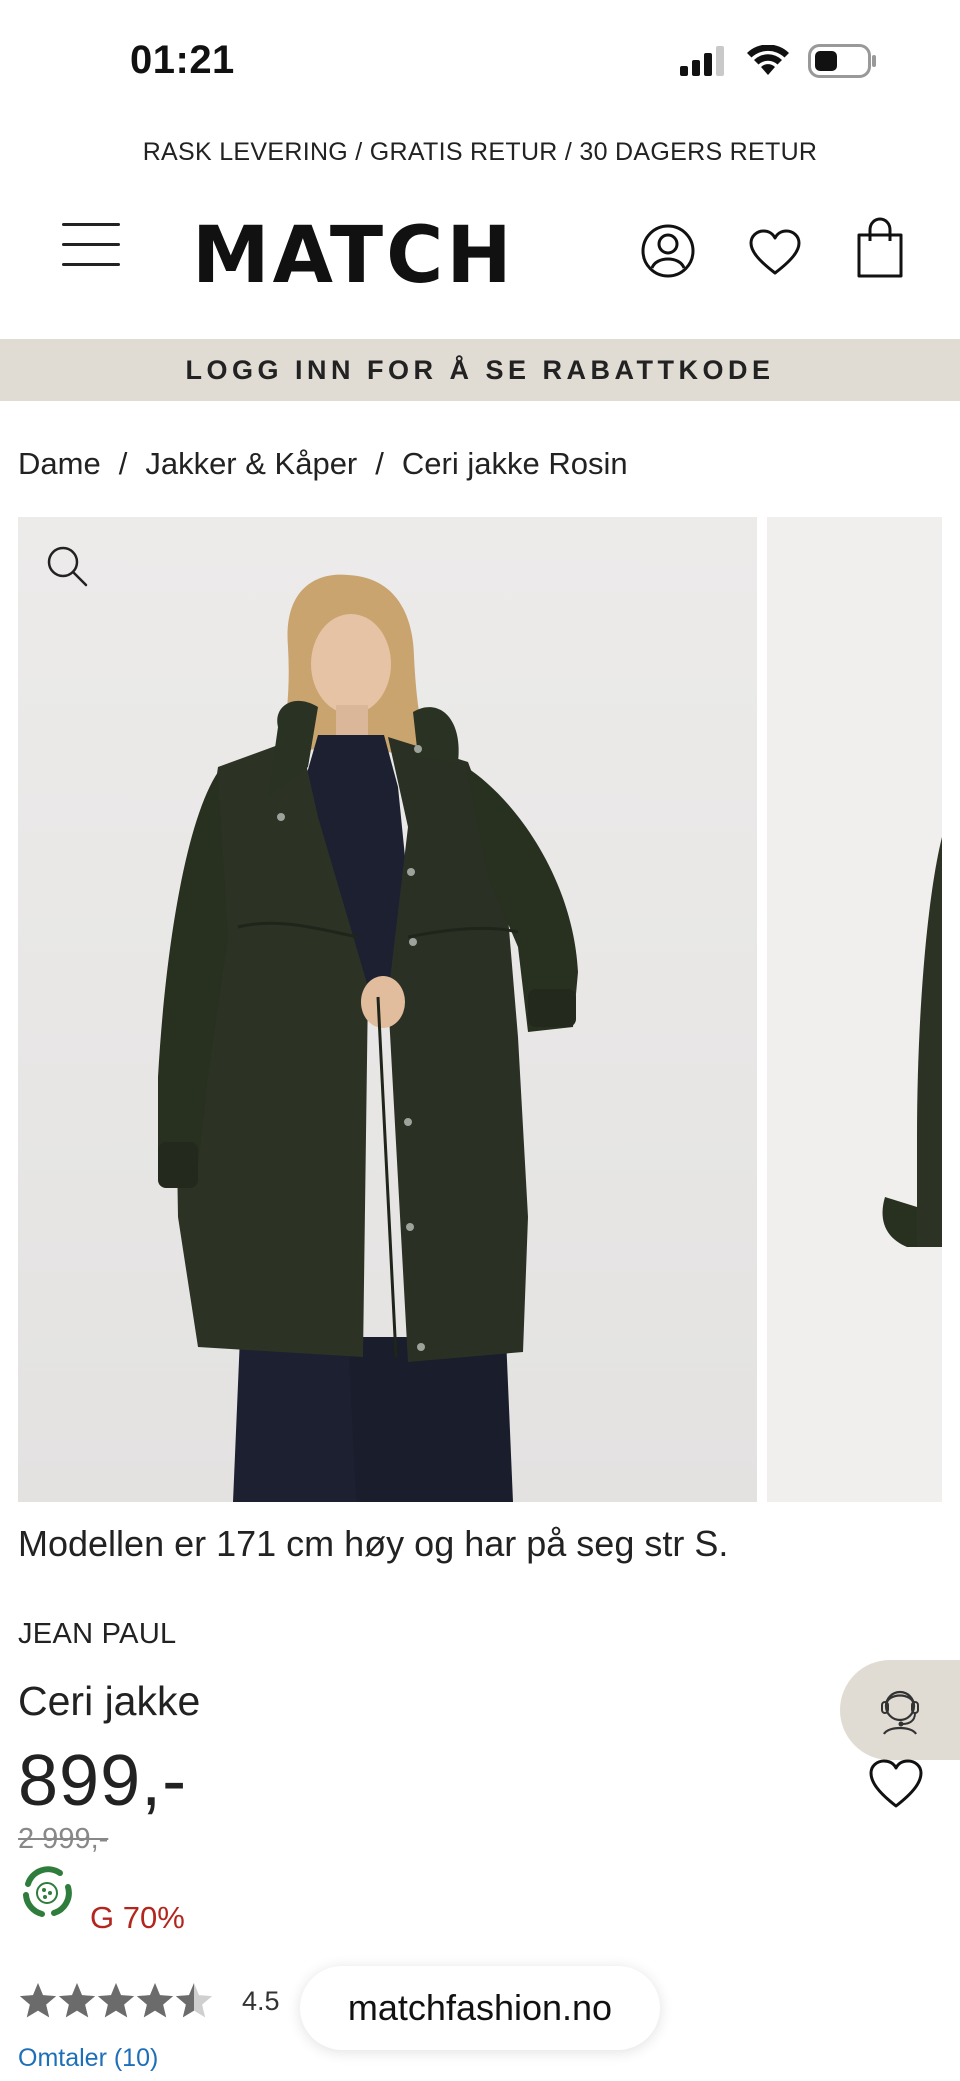 This screenshot has height=2081, width=960. What do you see at coordinates (67, 566) in the screenshot?
I see `zoom-icon` at bounding box center [67, 566].